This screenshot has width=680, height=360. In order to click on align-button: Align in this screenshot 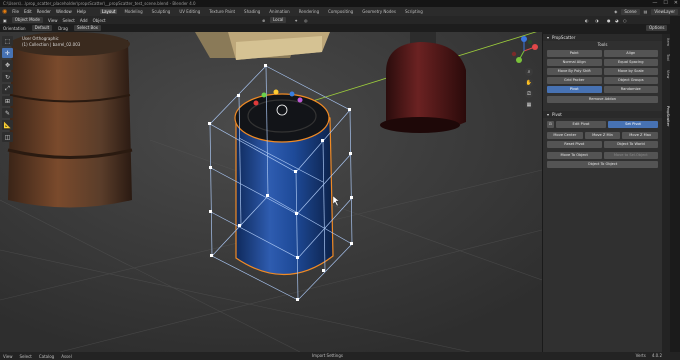, I will do `click(630, 53)`.